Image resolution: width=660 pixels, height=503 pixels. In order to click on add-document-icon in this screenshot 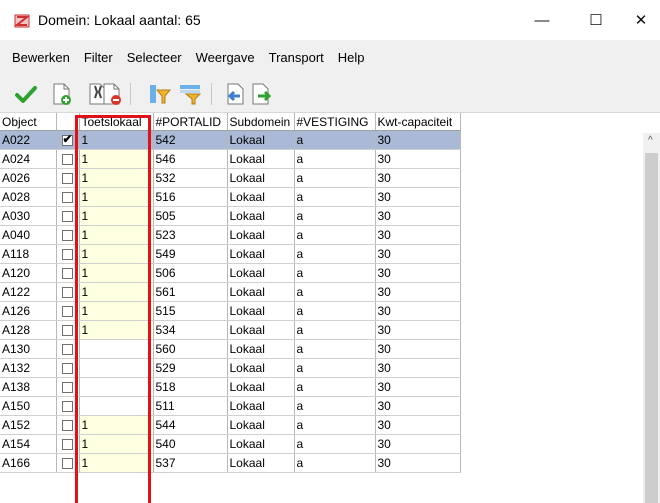, I will do `click(62, 94)`.